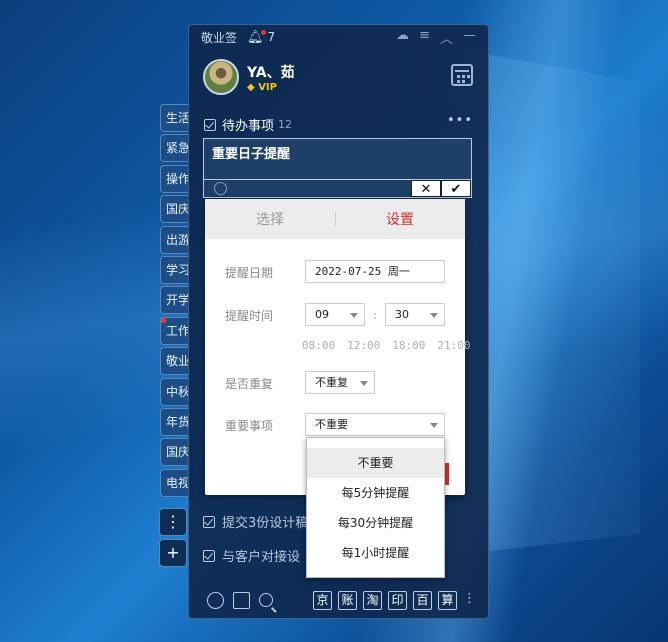 This screenshot has height=642, width=668. What do you see at coordinates (375, 493) in the screenshot?
I see `dropdown-option: 每5分钟提醒` at bounding box center [375, 493].